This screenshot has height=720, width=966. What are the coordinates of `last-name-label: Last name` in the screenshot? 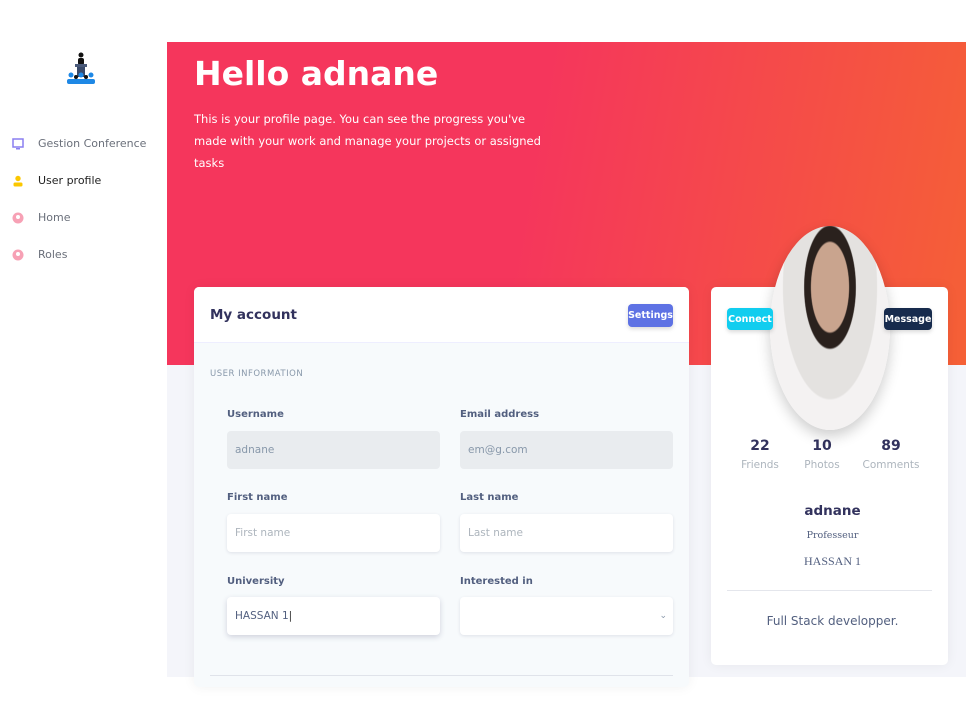 It's located at (489, 497).